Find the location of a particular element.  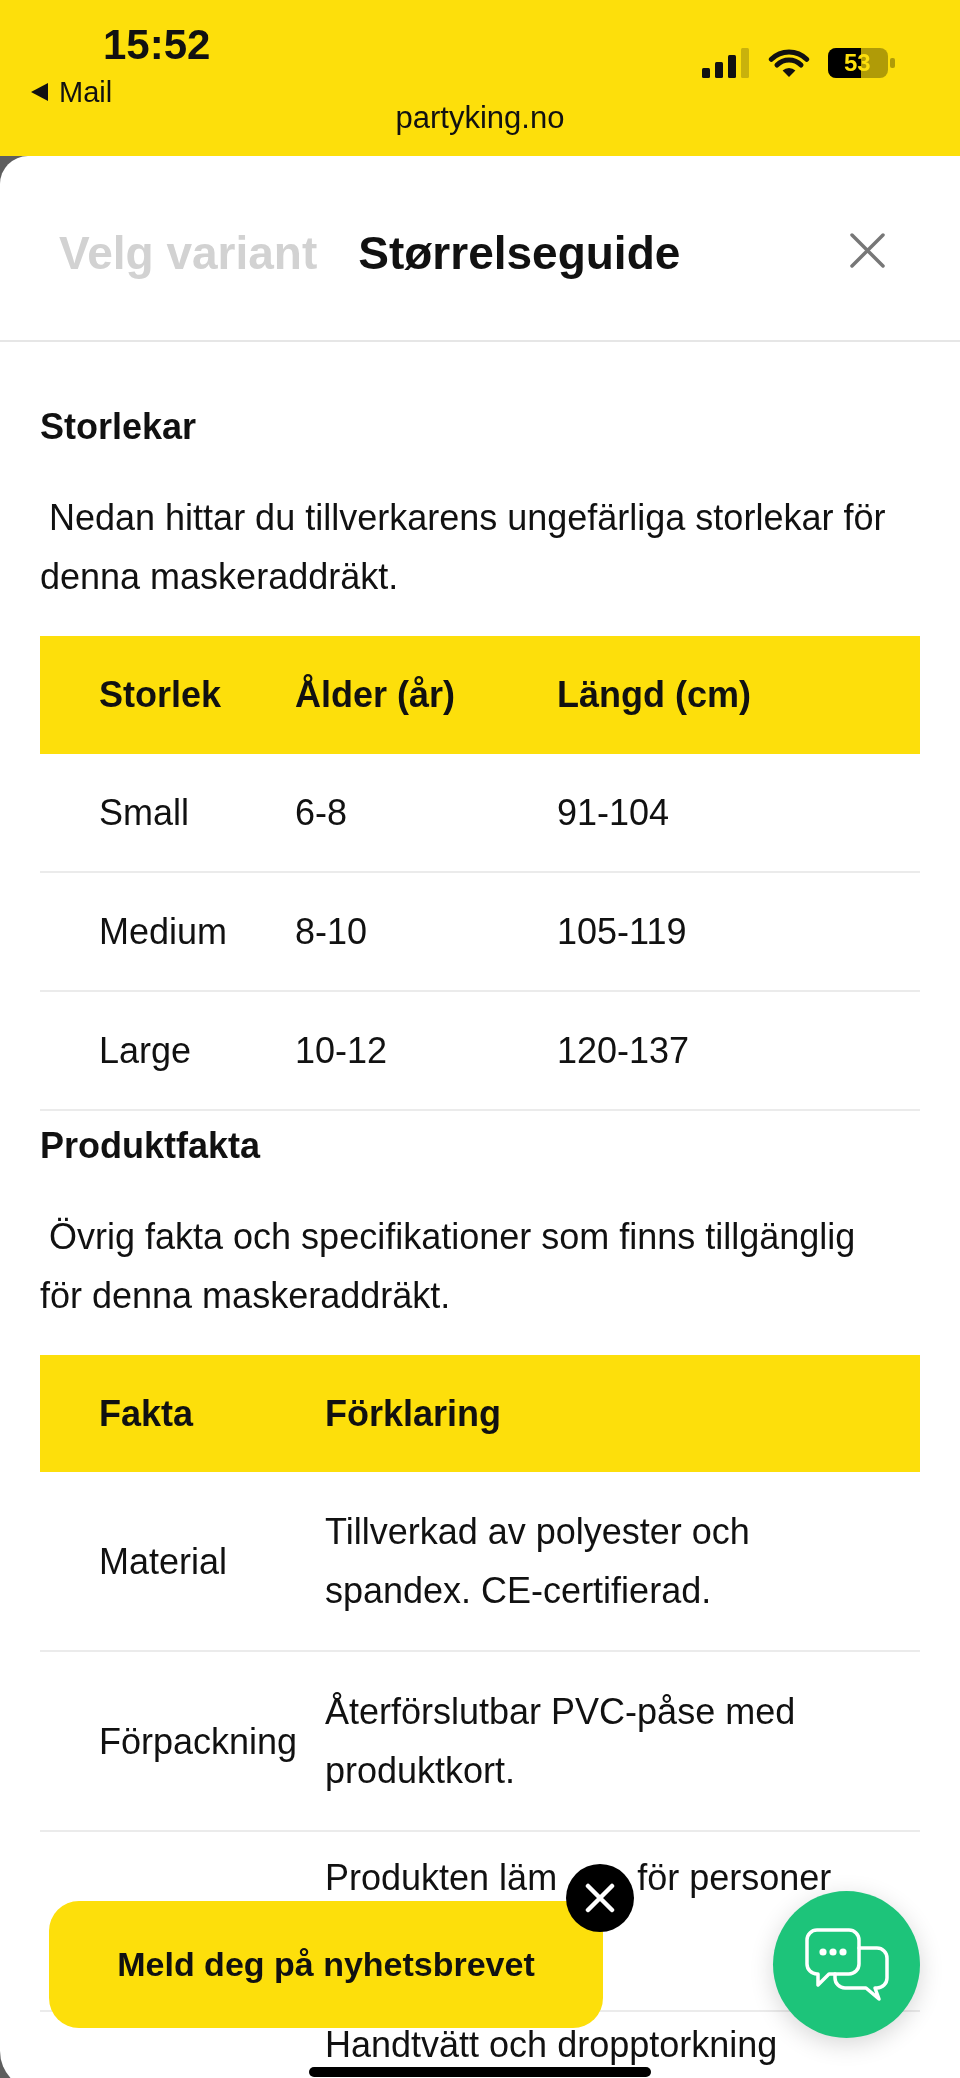

table-cell-text: Förpackning is located at coordinates (198, 1741).